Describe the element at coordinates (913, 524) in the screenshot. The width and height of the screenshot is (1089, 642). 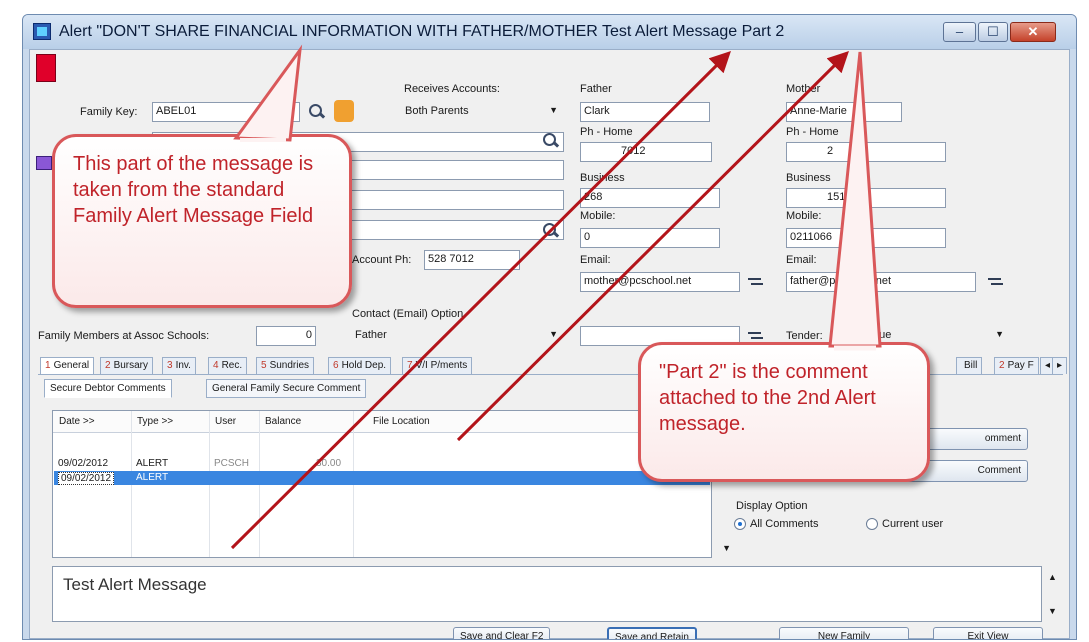
I see `current-user-label: Current user` at that location.